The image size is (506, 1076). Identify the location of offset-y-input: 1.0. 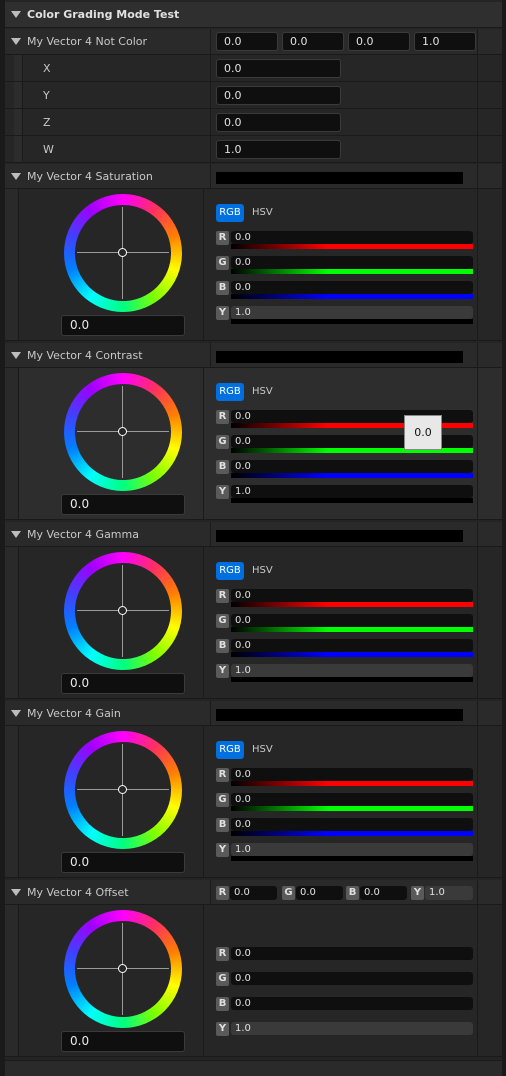
(449, 893).